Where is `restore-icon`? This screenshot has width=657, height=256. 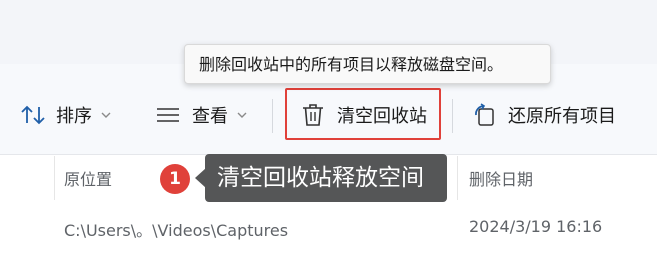 restore-icon is located at coordinates (484, 115).